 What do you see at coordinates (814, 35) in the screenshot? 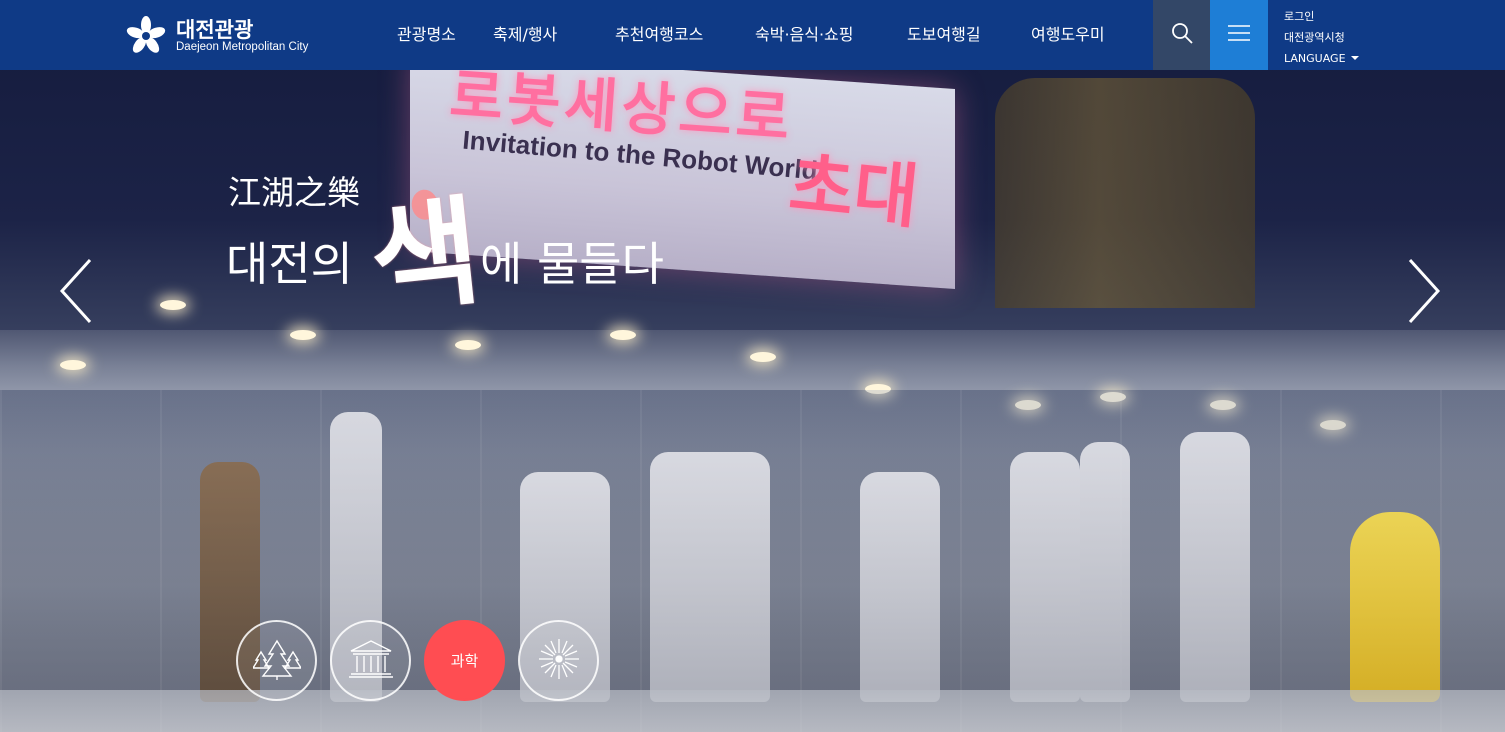
I see `nav-stay-food-shopping: 숙박·음식·쇼핑` at bounding box center [814, 35].